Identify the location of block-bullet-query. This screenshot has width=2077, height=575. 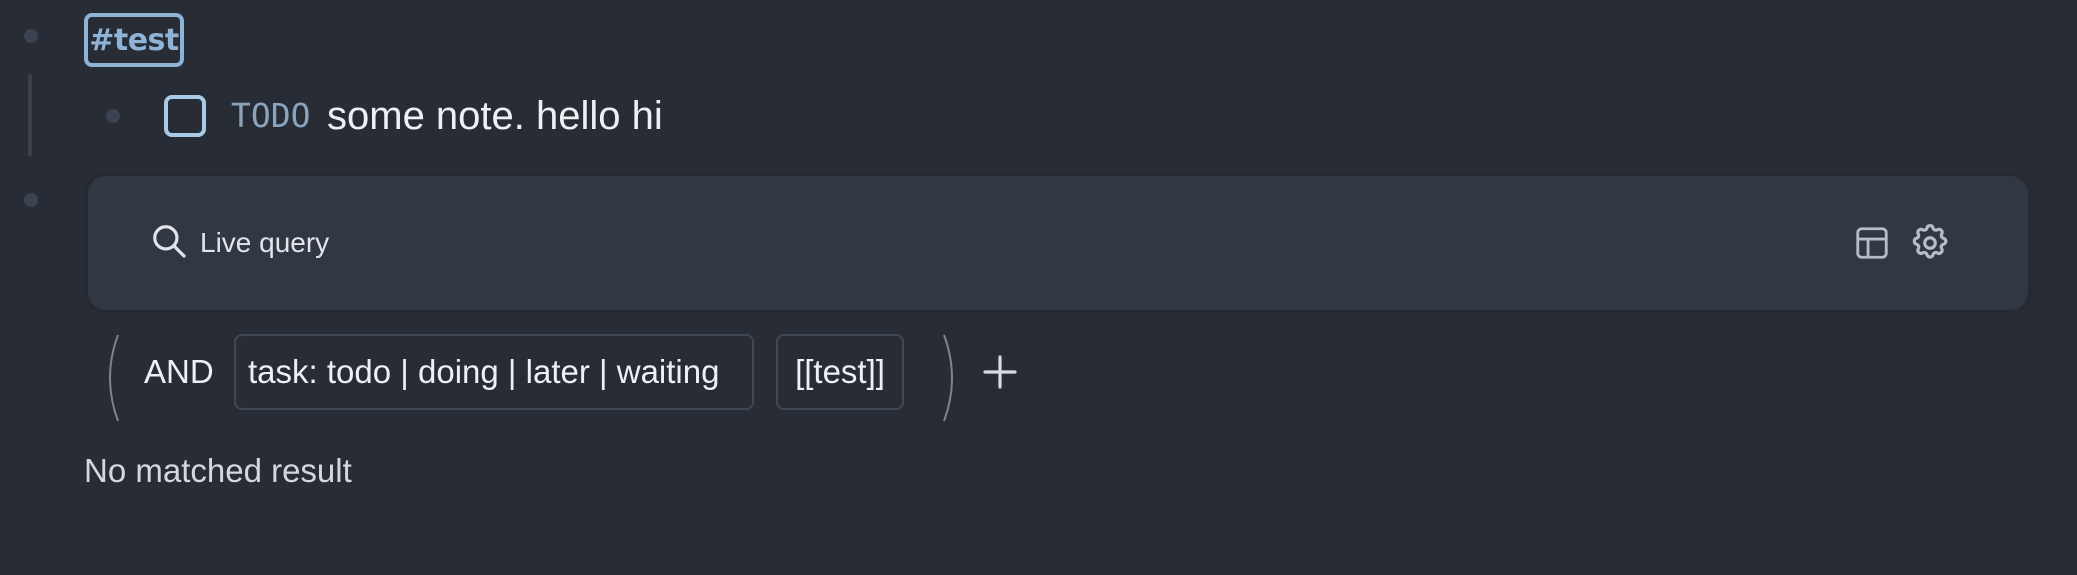
(31, 200).